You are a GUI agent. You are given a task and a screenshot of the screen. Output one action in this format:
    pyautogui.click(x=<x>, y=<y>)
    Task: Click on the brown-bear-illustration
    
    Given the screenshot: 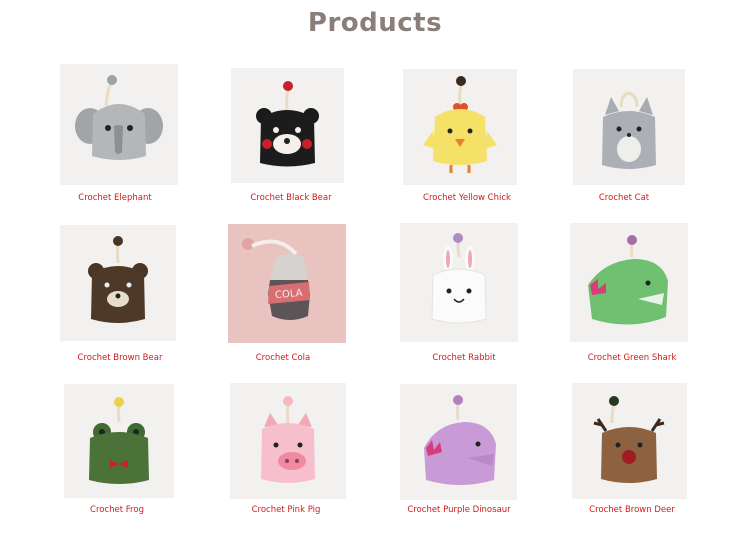 What is the action you would take?
    pyautogui.click(x=118, y=283)
    